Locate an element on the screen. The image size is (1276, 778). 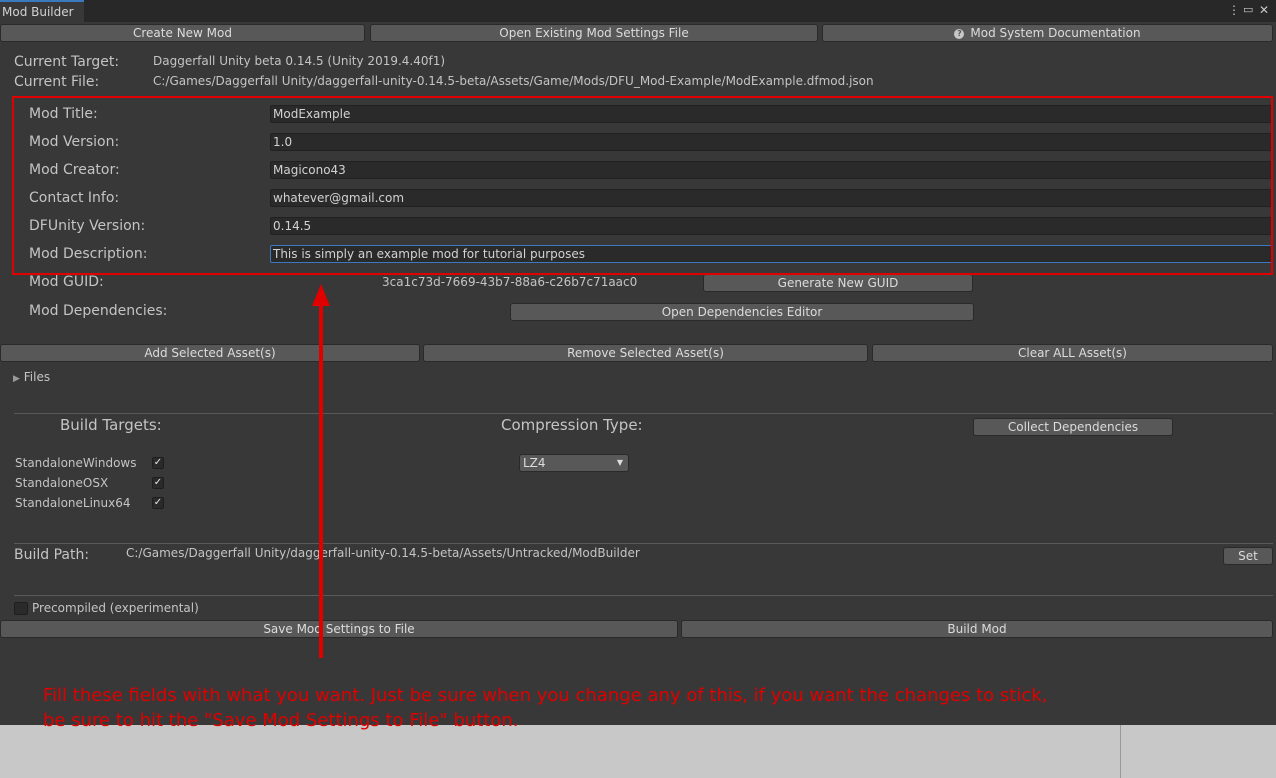
build-target-windows-label: StandaloneWindows is located at coordinates (76, 463).